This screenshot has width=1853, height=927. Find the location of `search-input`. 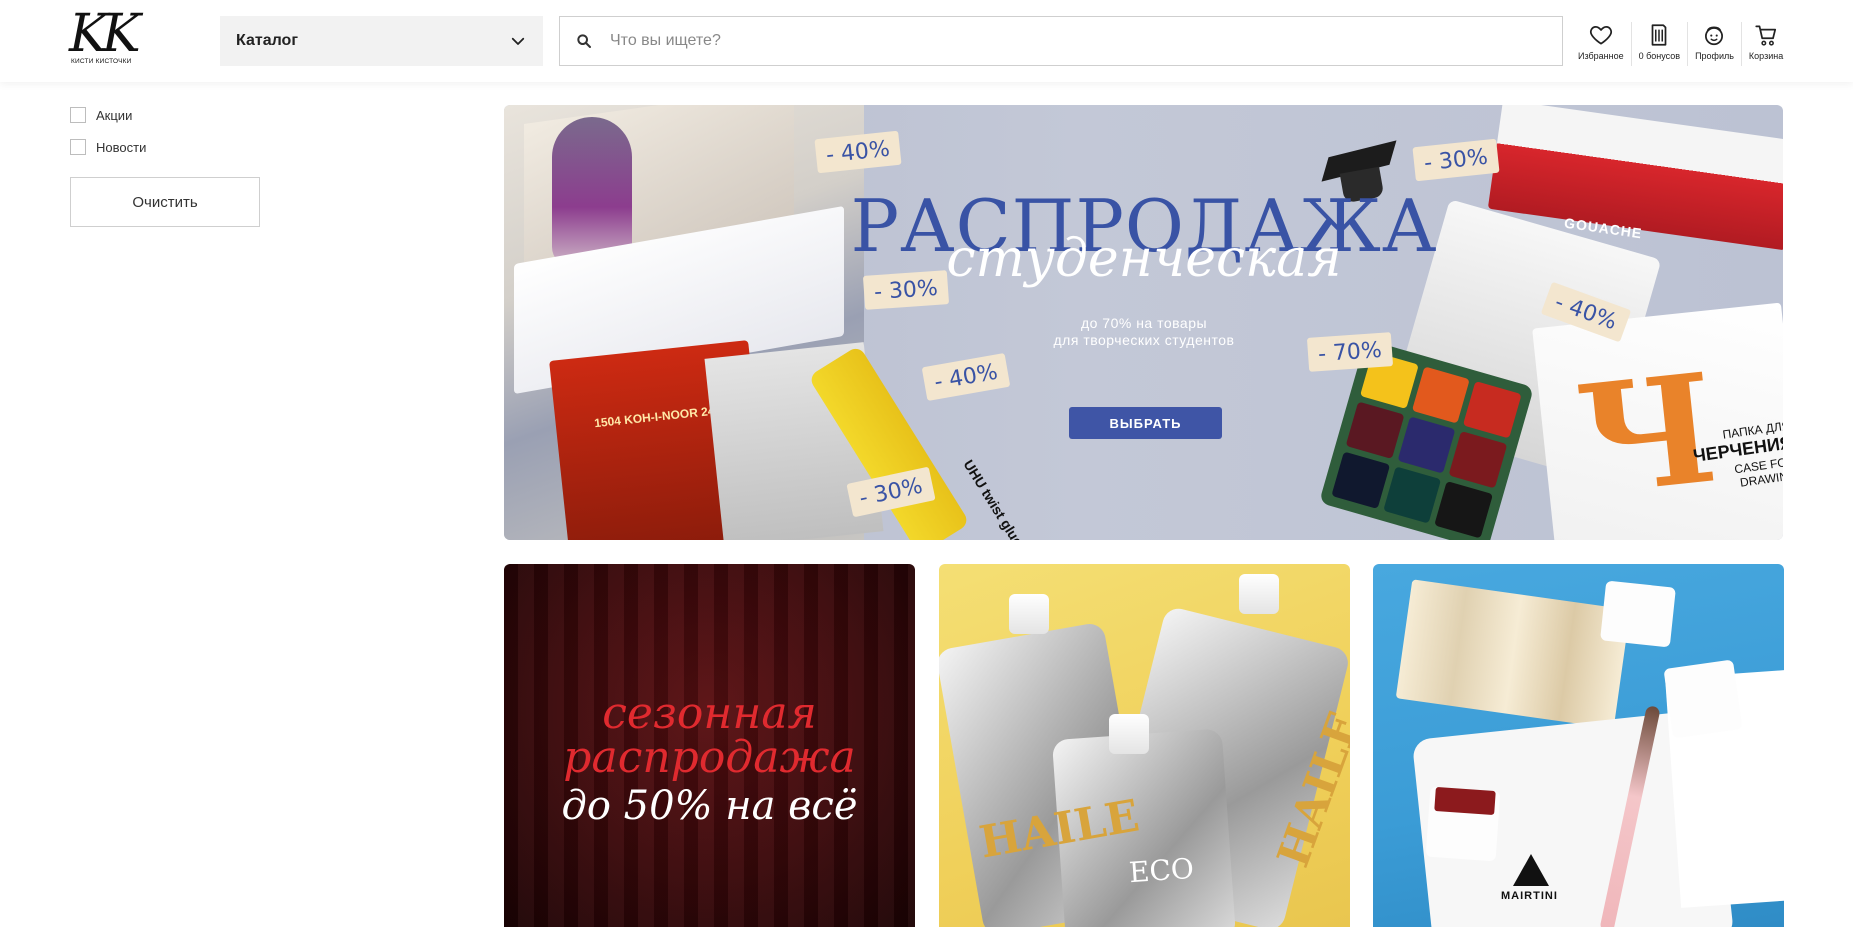

search-input is located at coordinates (1060, 41).